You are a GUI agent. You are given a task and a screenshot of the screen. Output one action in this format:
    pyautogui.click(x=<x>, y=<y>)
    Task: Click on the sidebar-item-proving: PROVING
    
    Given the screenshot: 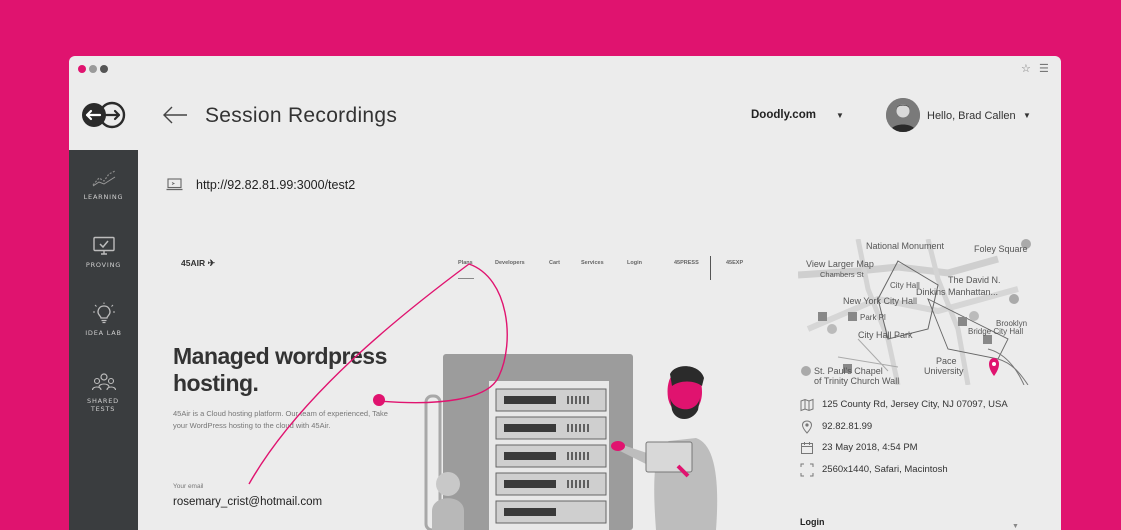 What is the action you would take?
    pyautogui.click(x=103, y=252)
    